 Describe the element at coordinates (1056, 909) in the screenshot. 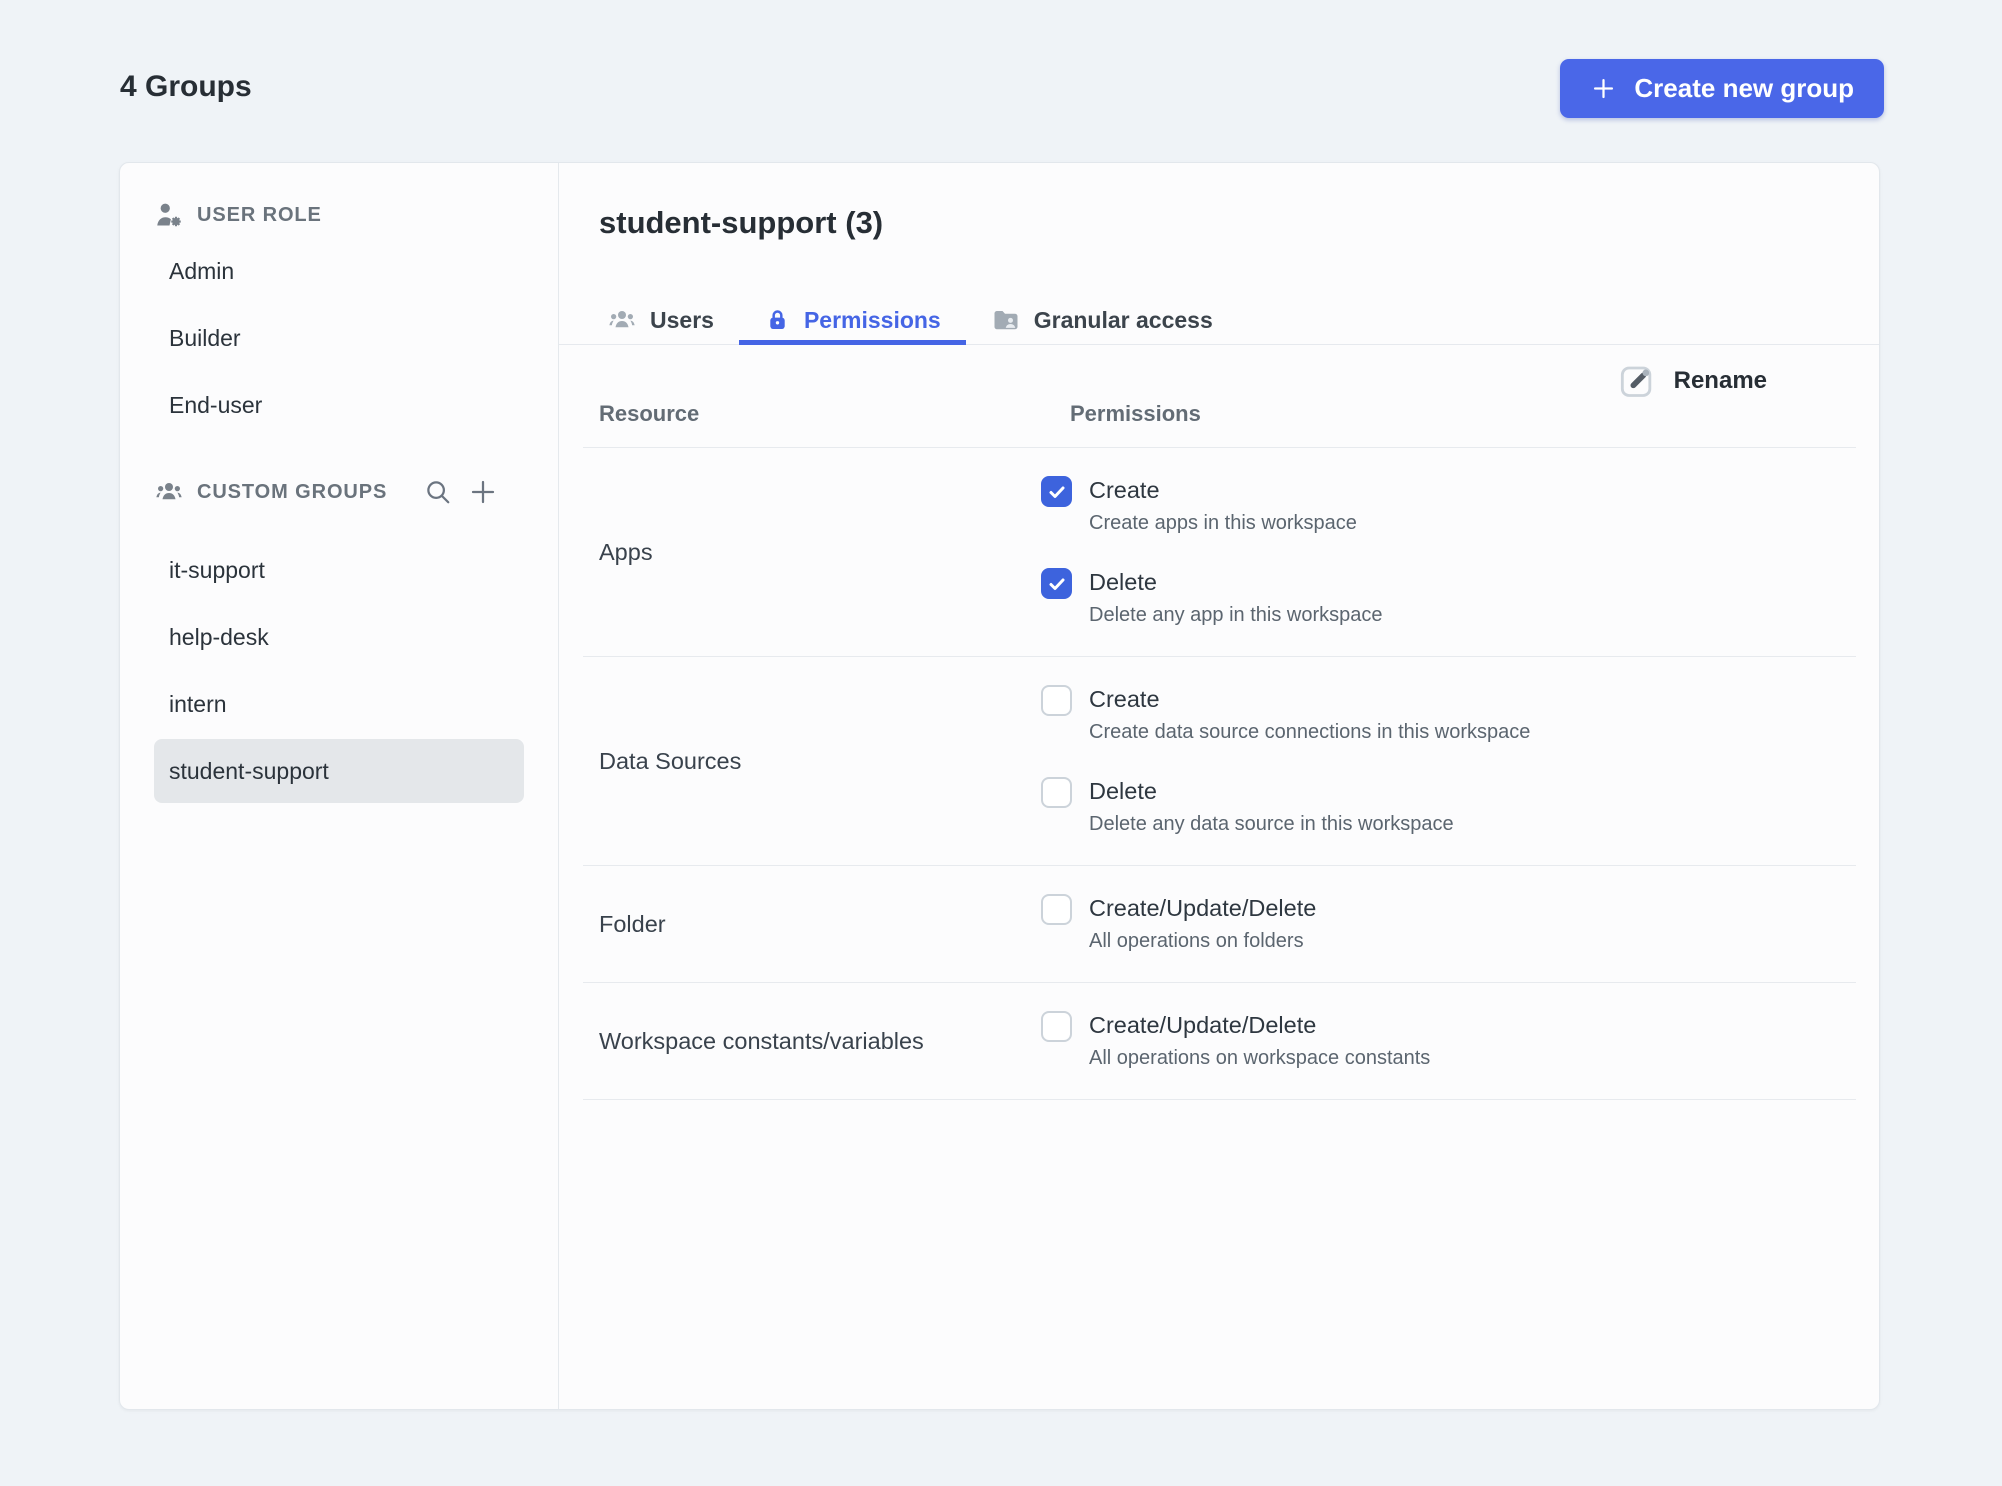

I see `permission-checkbox-folder-cud` at that location.